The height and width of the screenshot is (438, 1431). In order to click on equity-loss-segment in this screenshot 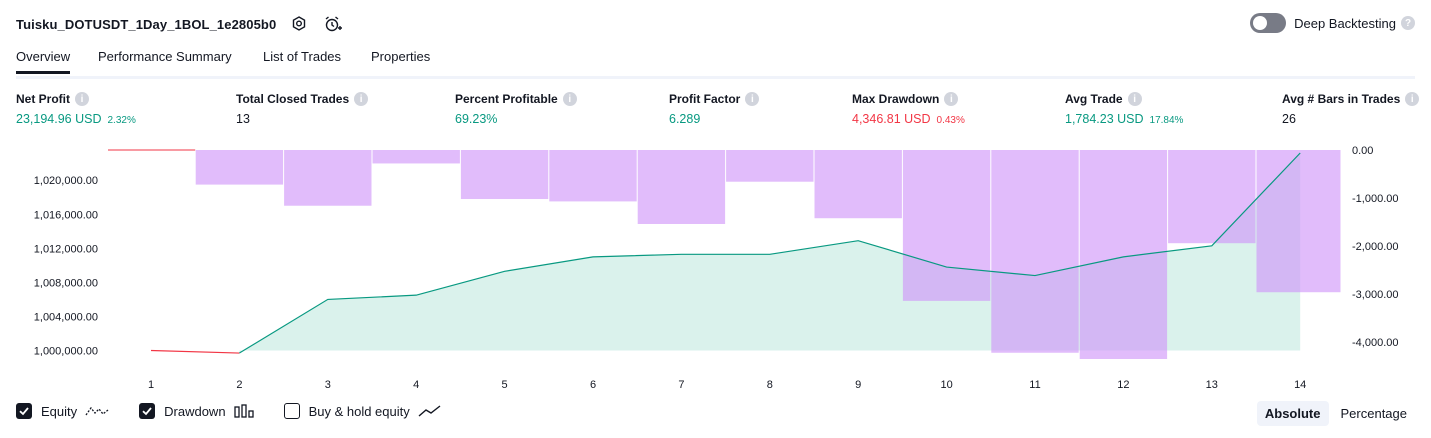, I will do `click(195, 351)`.